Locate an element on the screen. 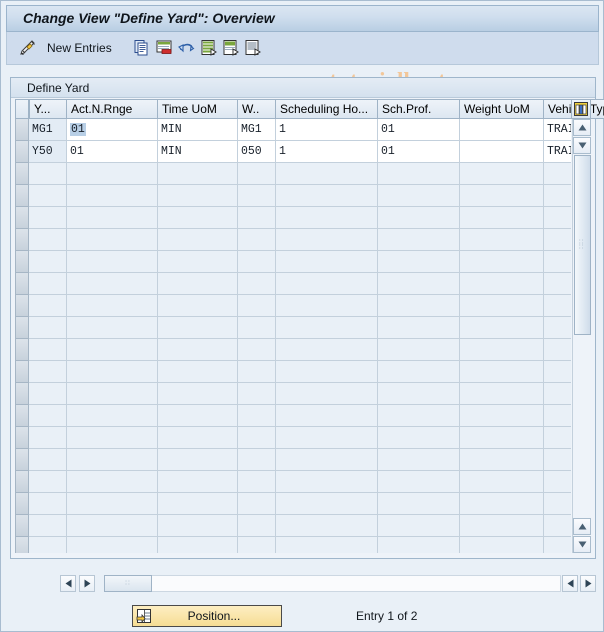 This screenshot has height=632, width=604. delete-icon is located at coordinates (164, 48).